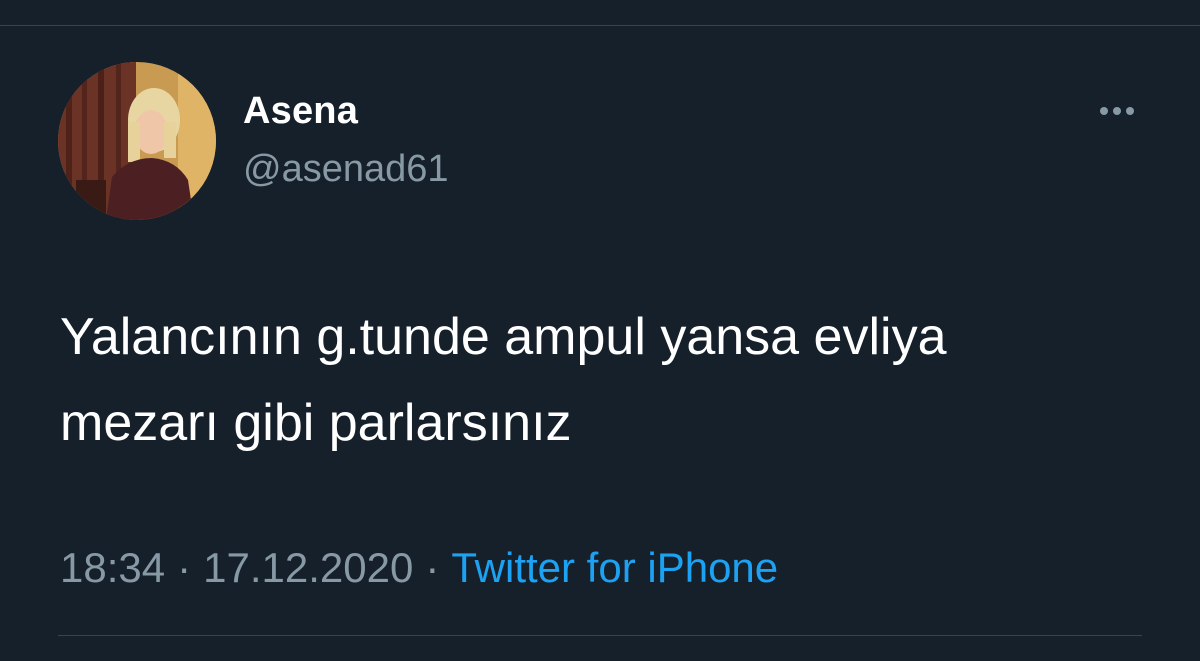 This screenshot has height=661, width=1200. I want to click on bottom-divider, so click(600, 635).